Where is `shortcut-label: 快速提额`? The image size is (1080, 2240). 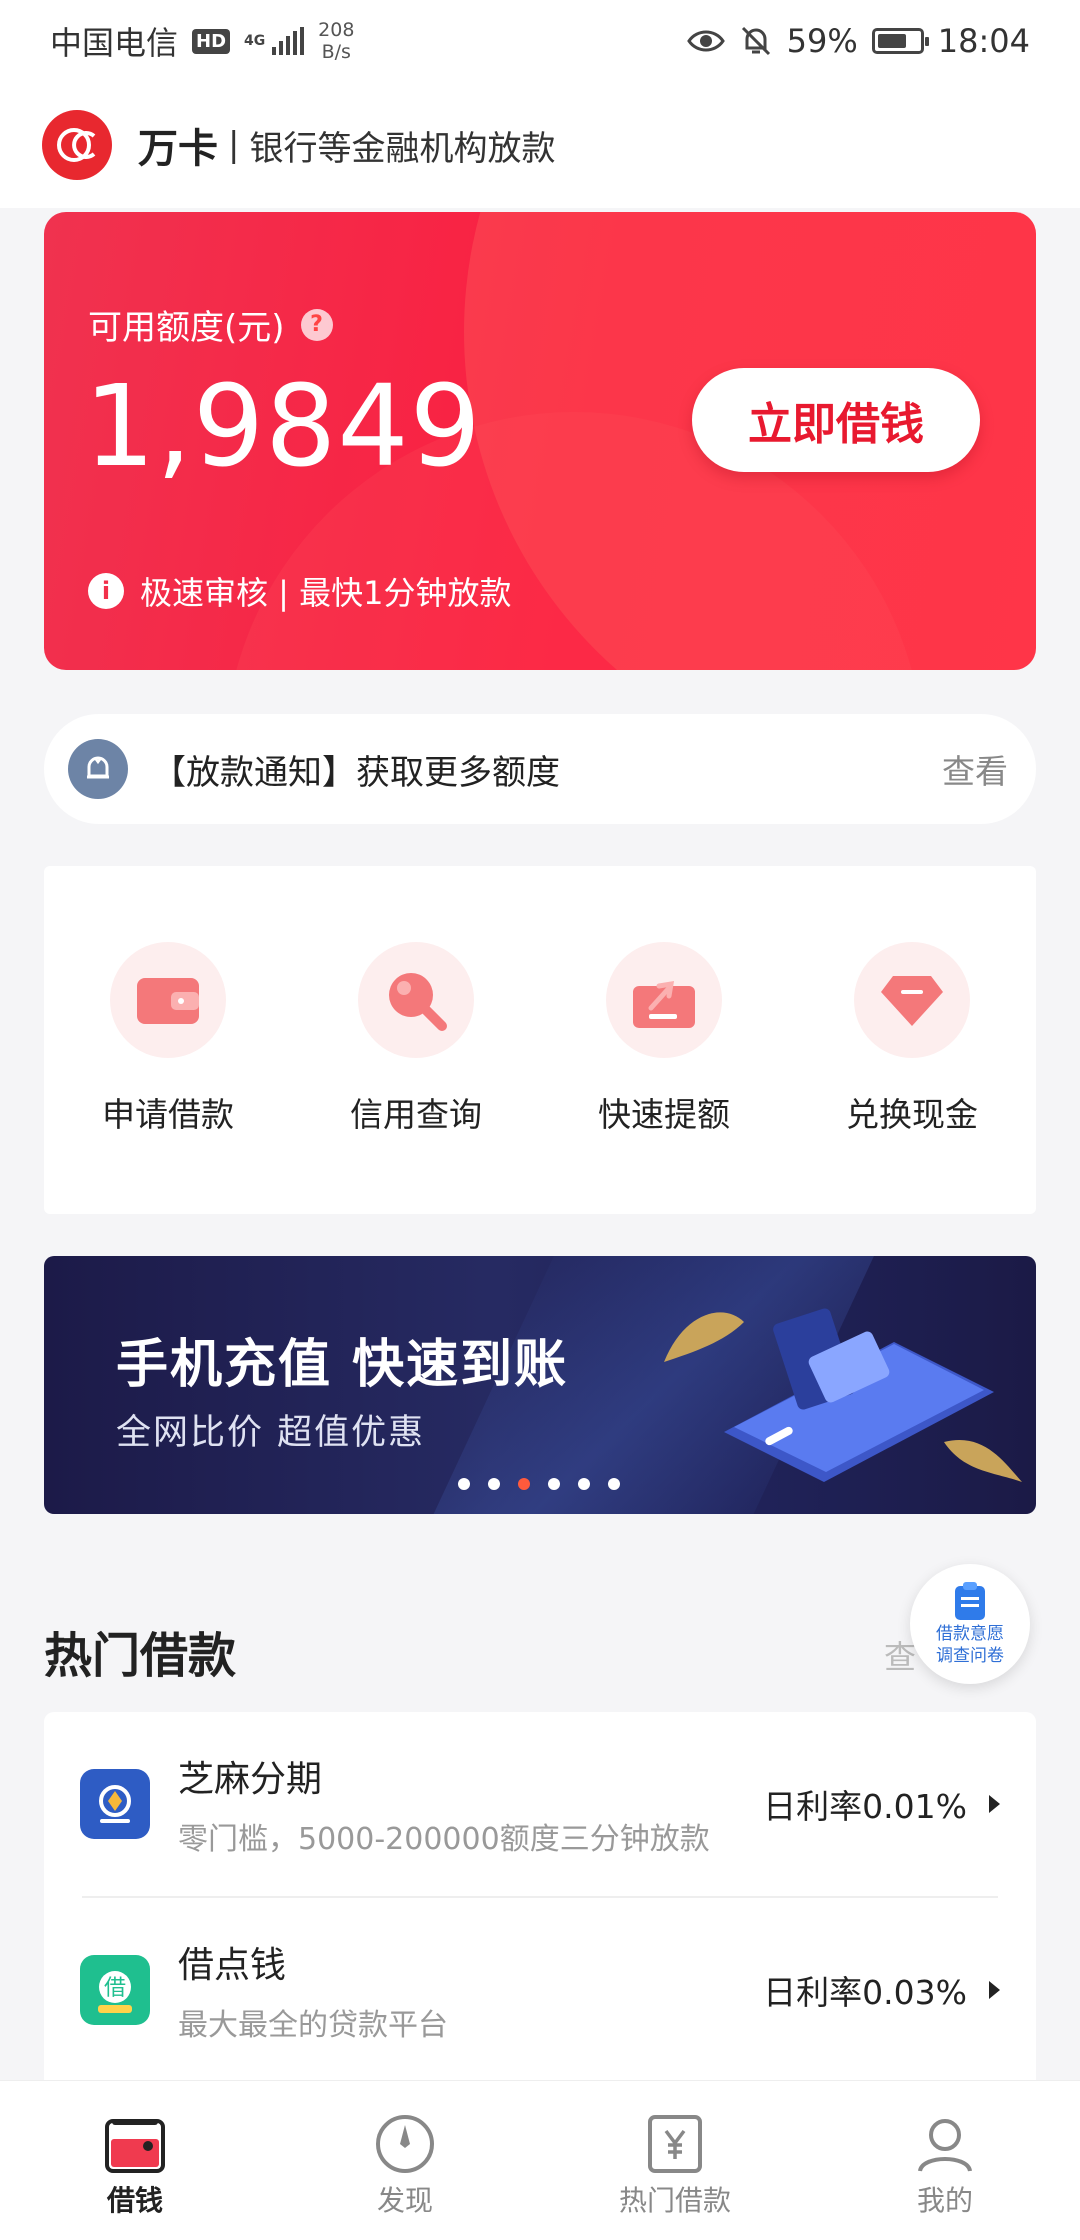 shortcut-label: 快速提额 is located at coordinates (664, 1114).